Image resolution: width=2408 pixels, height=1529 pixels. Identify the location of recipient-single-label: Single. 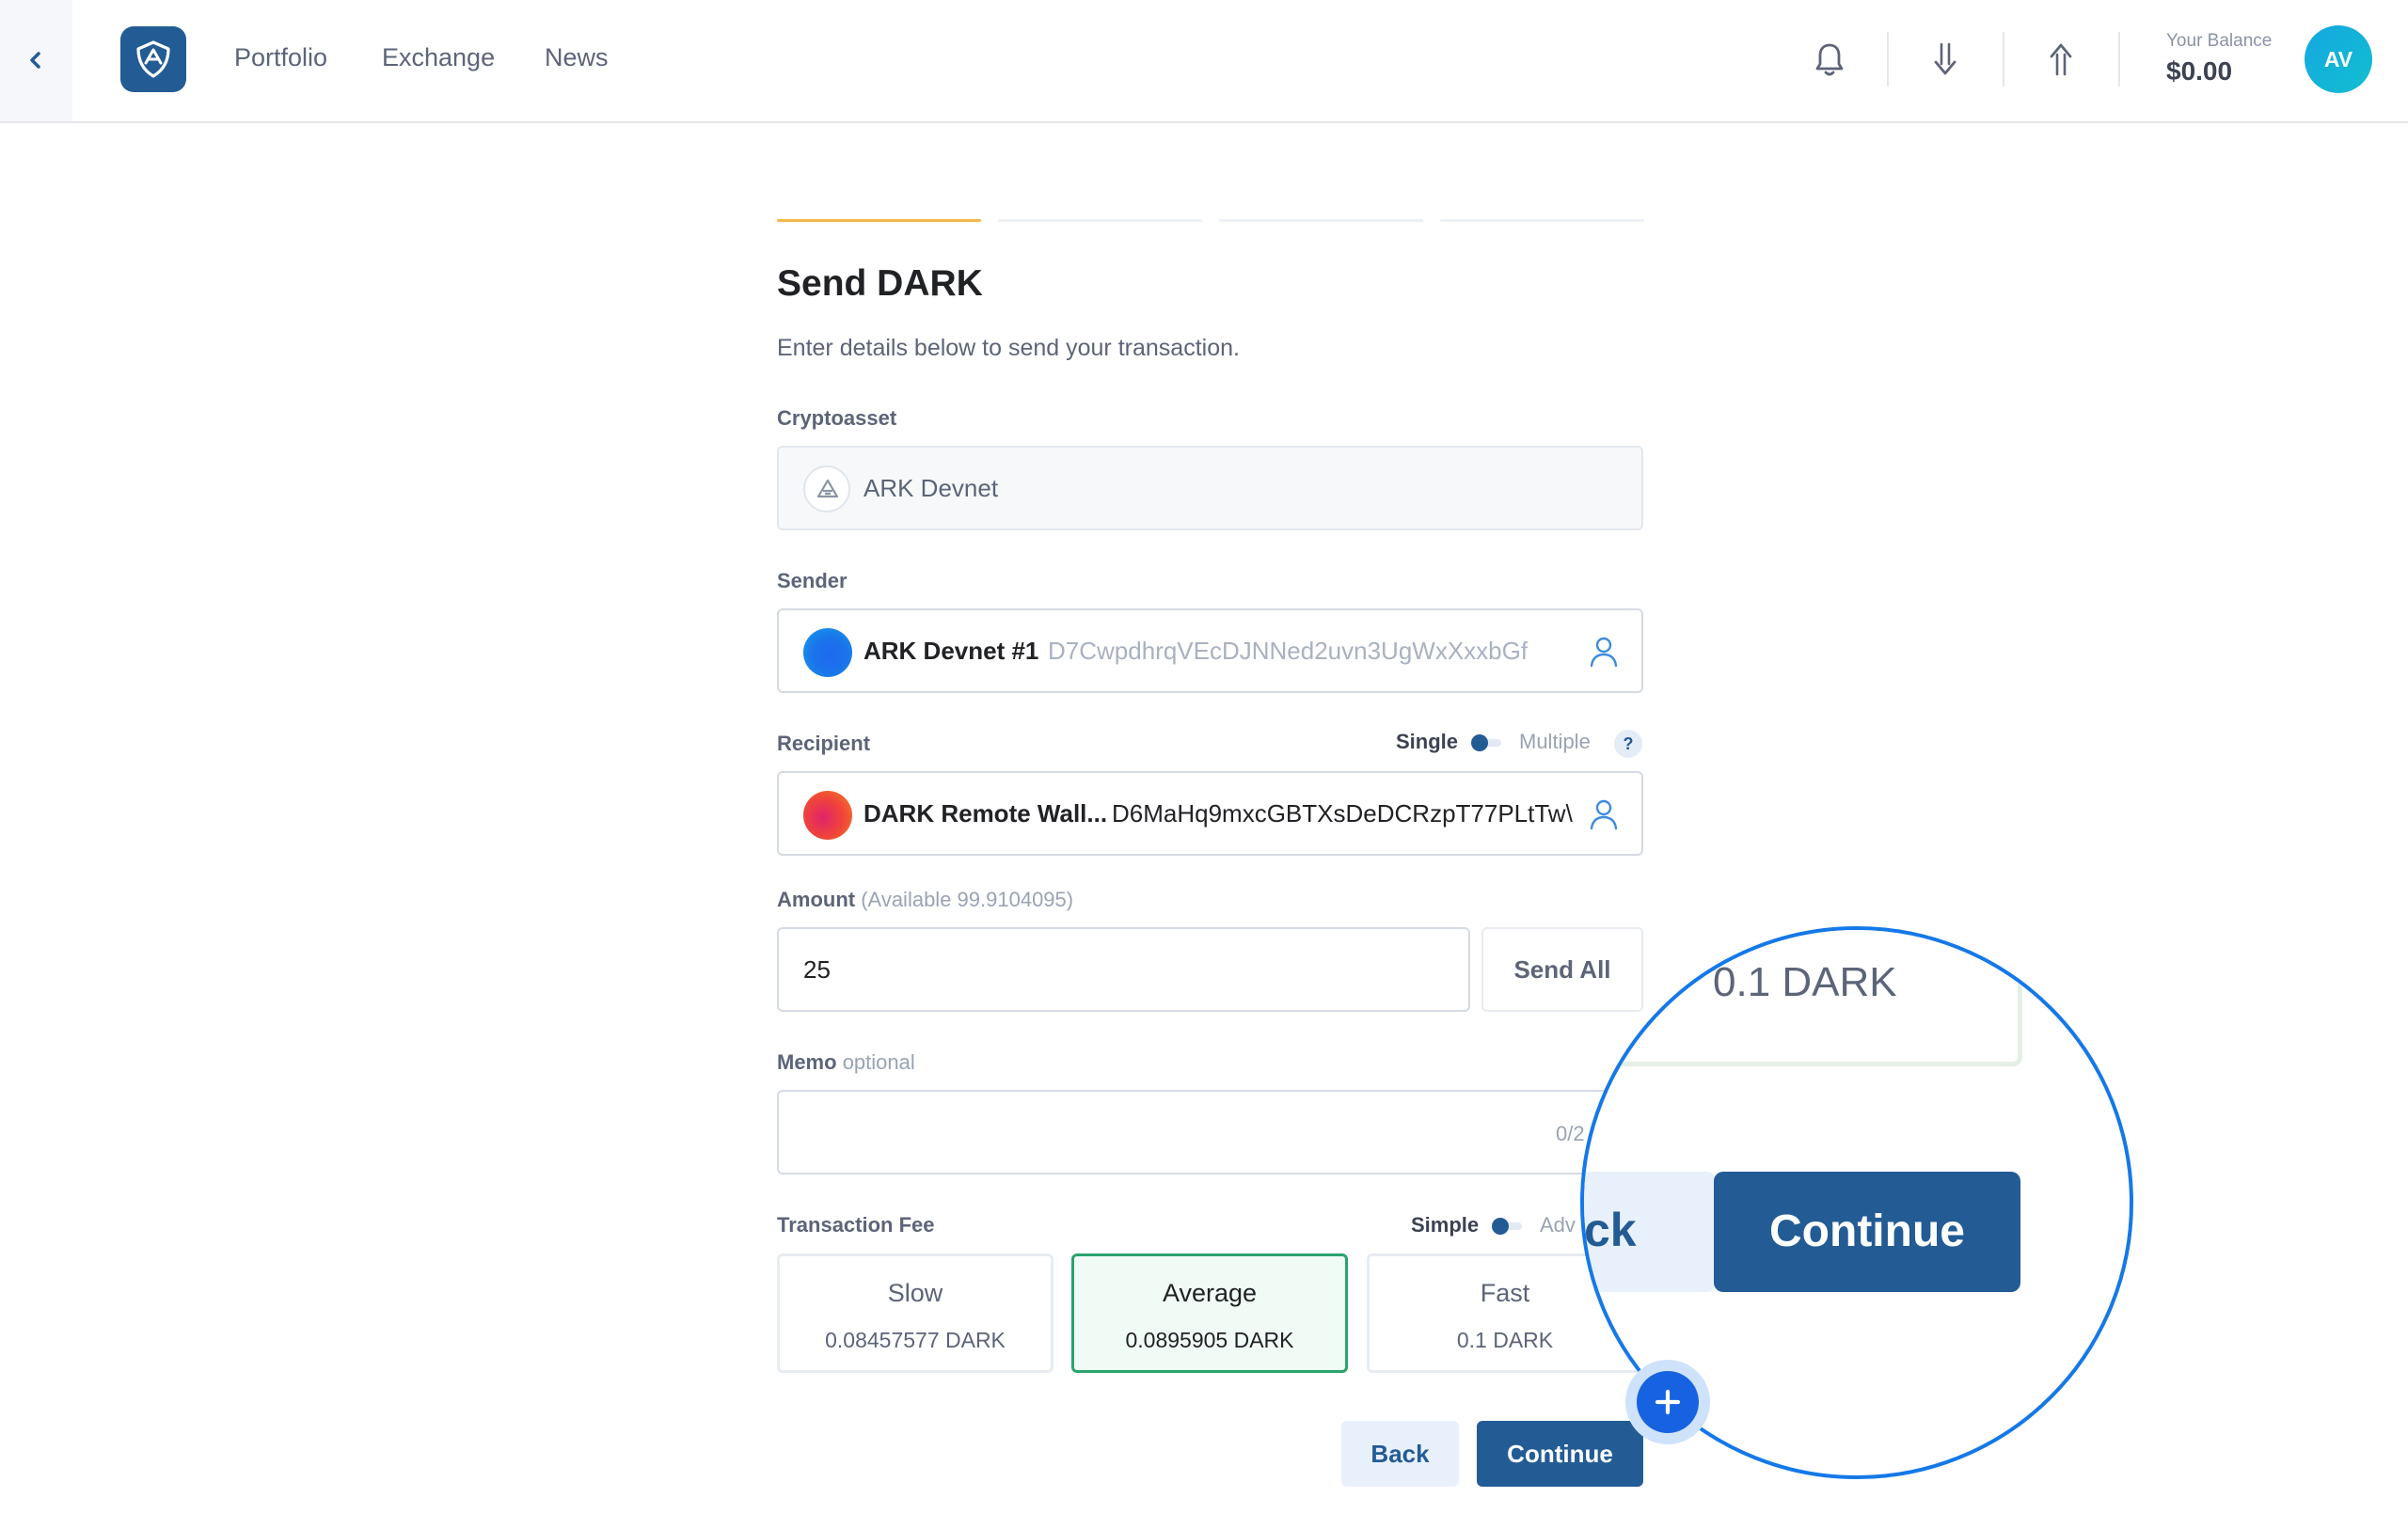
(1427, 742).